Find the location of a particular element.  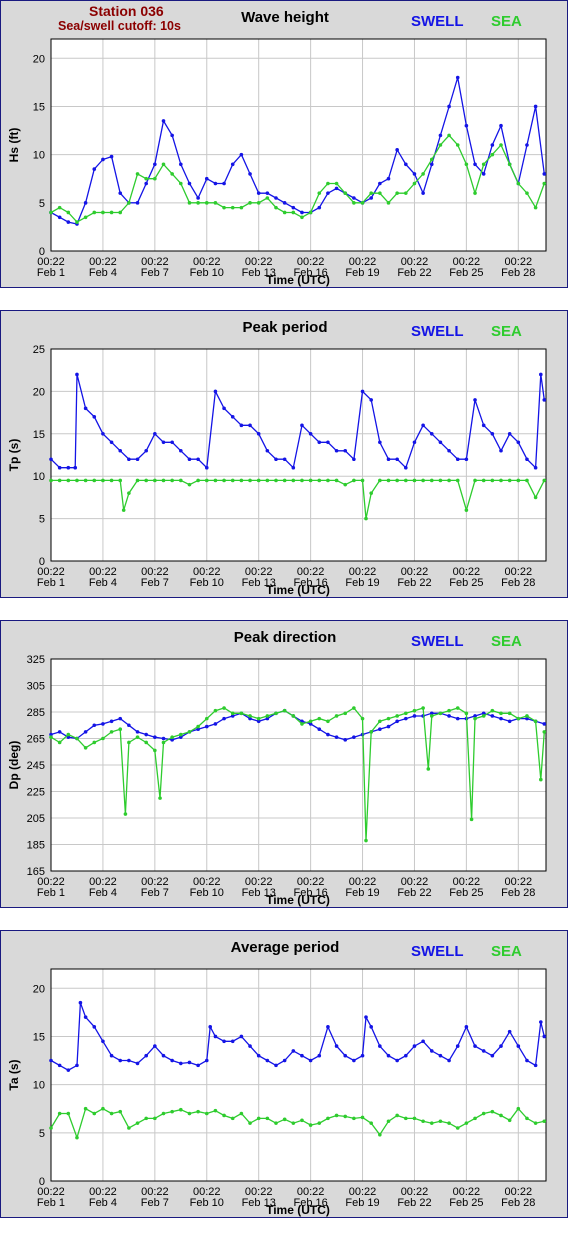

chart-2-xtick-date: Feb 10 is located at coordinates (207, 893).